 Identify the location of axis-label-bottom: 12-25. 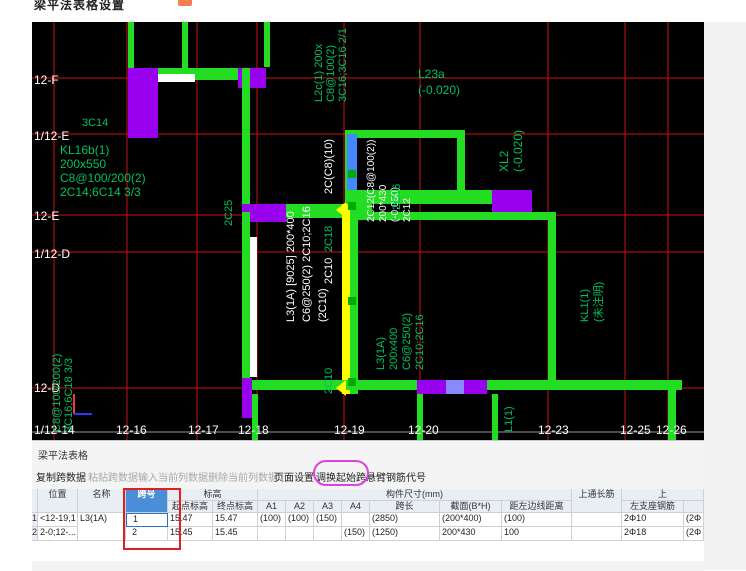
(635, 430).